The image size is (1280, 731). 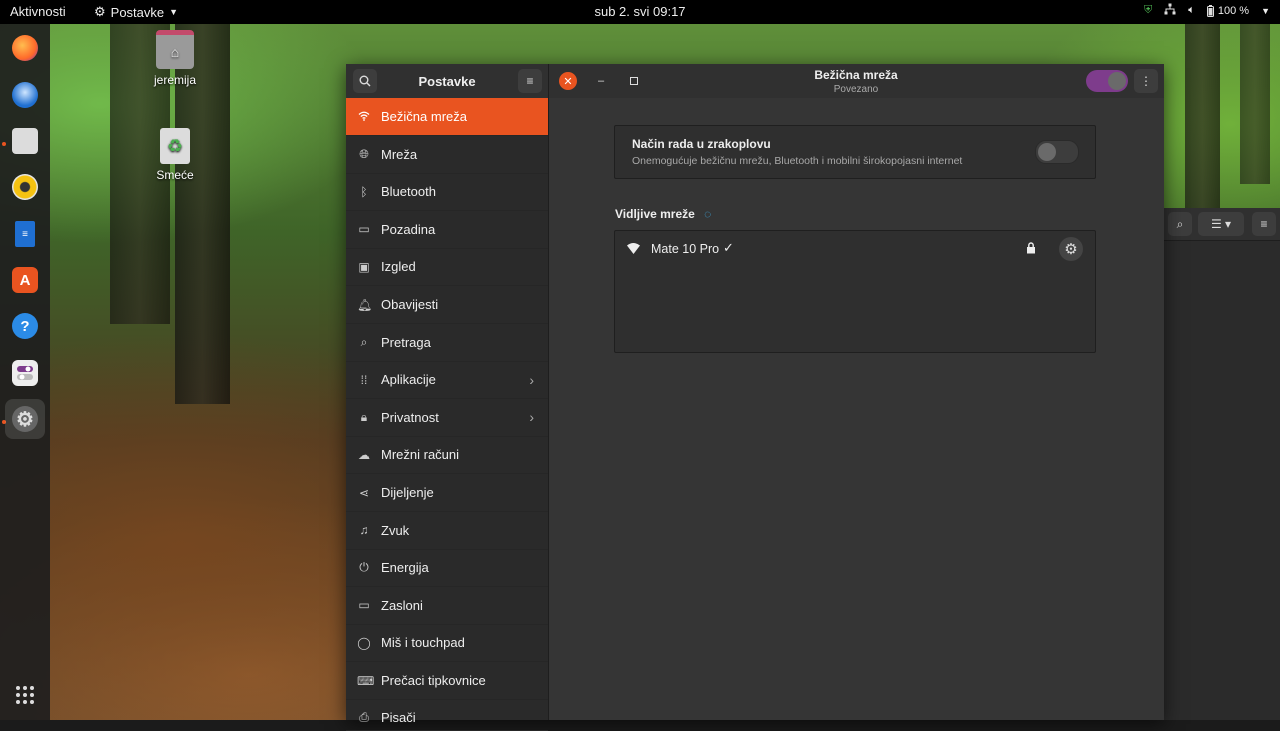 What do you see at coordinates (447, 230) in the screenshot?
I see `sidebar-item-background: ▭ Pozadina` at bounding box center [447, 230].